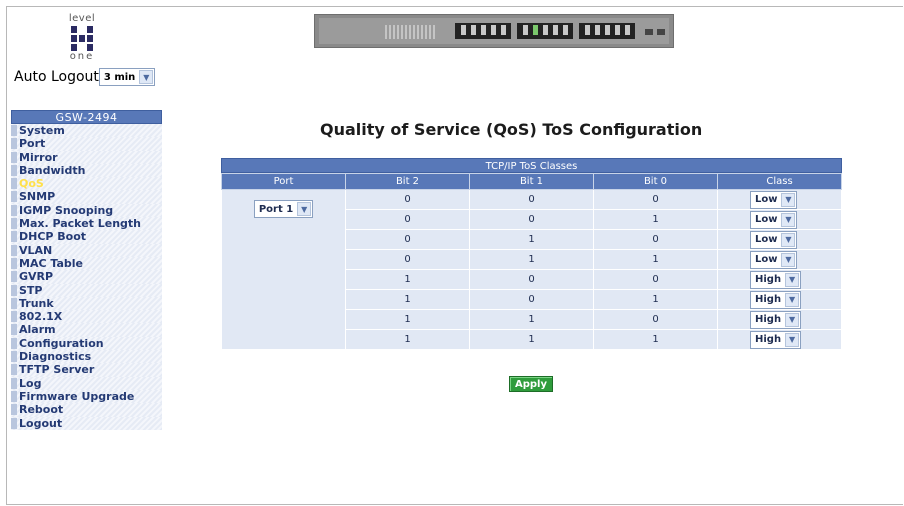 Image resolution: width=904 pixels, height=506 pixels. Describe the element at coordinates (82, 56) in the screenshot. I see `logo-bottom-text: one` at that location.